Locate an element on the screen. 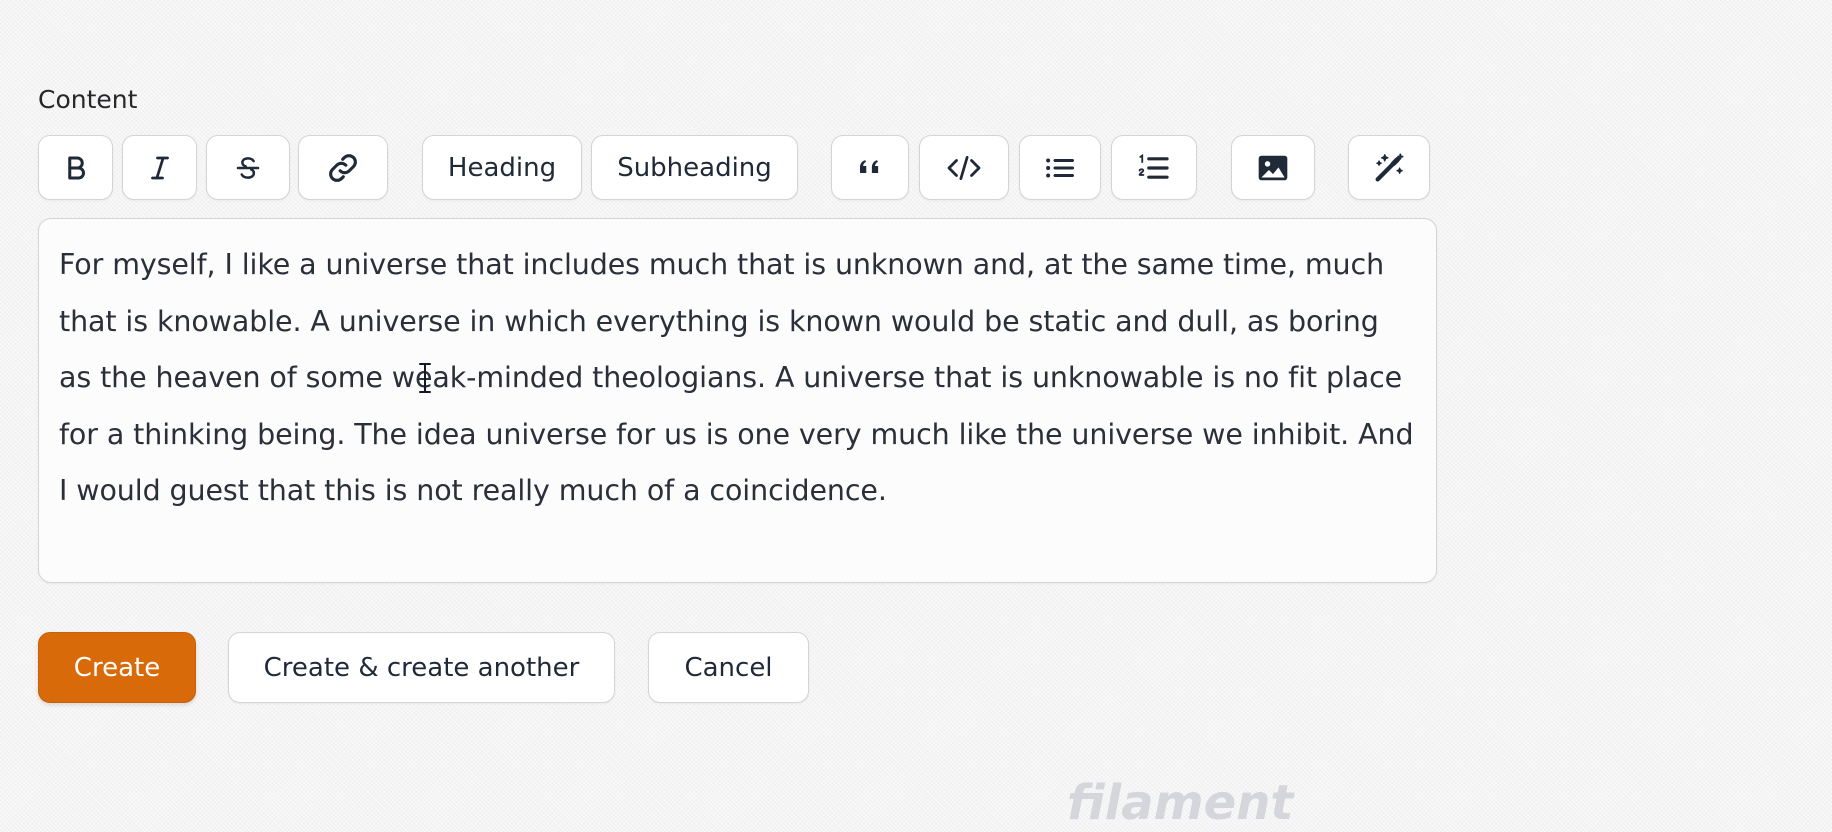 The width and height of the screenshot is (1832, 832). image-icon is located at coordinates (1273, 168).